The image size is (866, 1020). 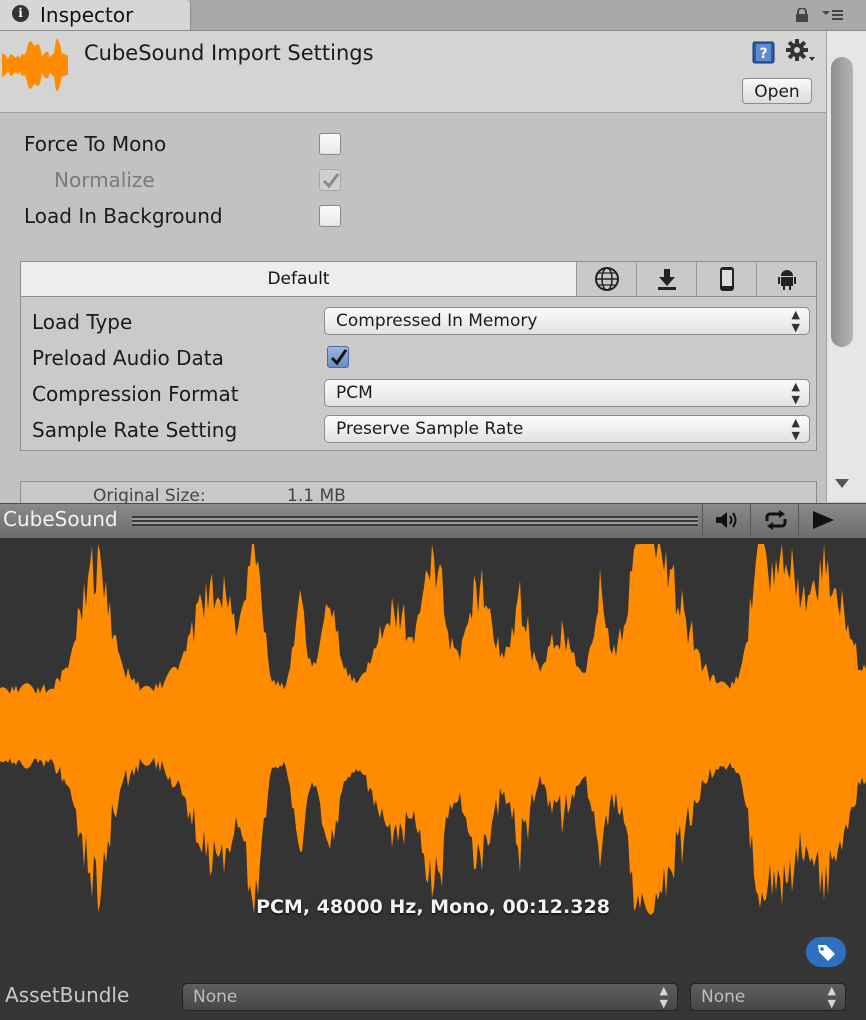 I want to click on force-to-mono-checkbox, so click(x=330, y=144).